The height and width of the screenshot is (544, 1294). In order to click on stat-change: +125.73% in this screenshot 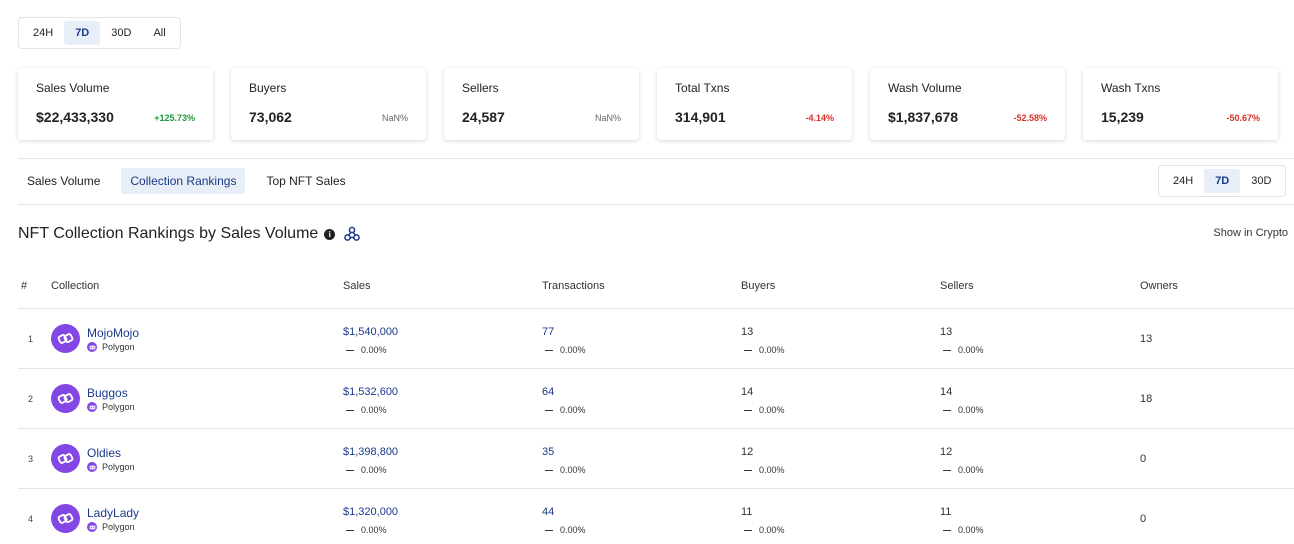, I will do `click(174, 118)`.